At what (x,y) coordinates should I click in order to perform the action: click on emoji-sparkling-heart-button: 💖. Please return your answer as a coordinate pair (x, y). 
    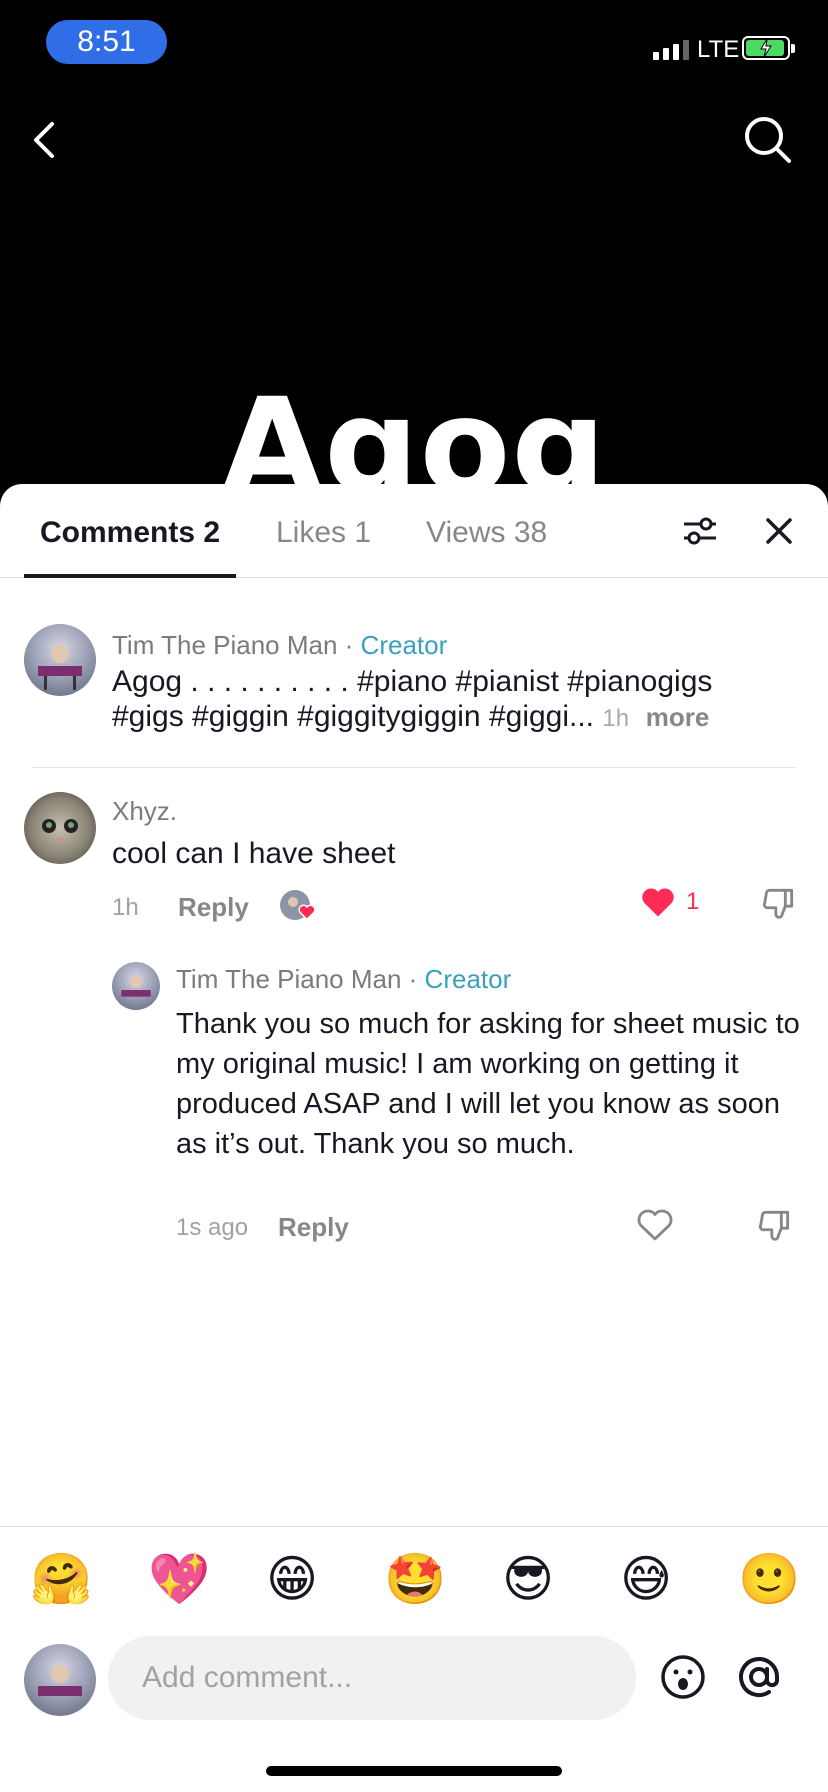
    Looking at the image, I should click on (179, 1579).